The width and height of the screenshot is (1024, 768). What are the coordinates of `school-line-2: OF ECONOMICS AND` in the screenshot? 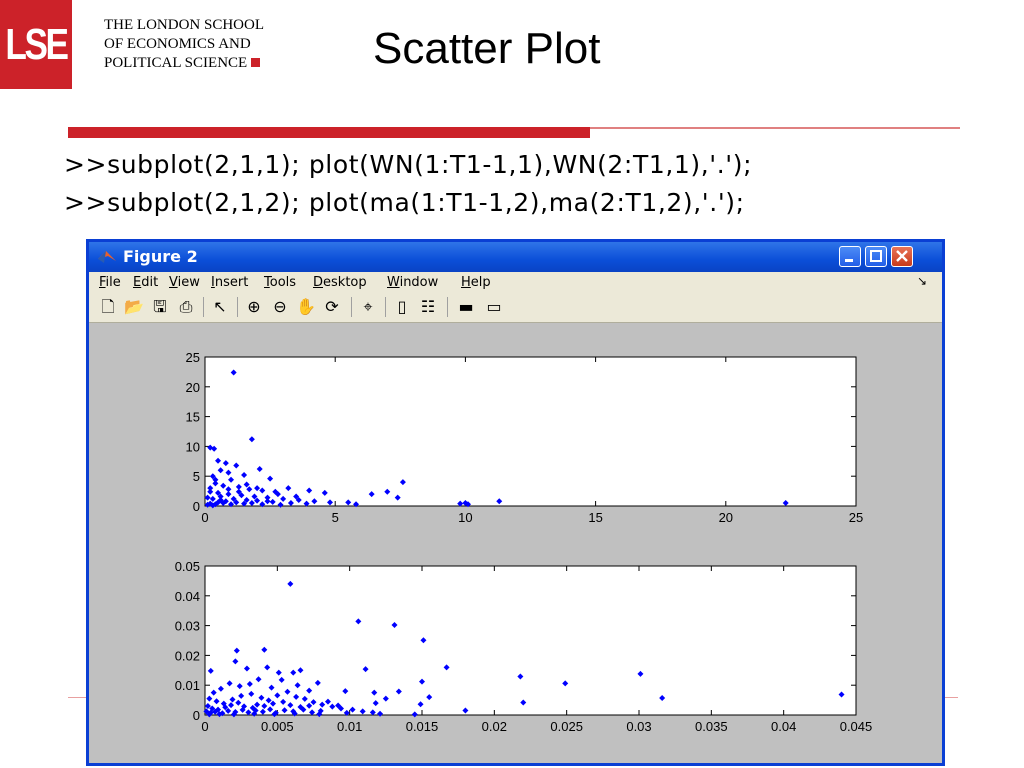 It's located at (177, 44).